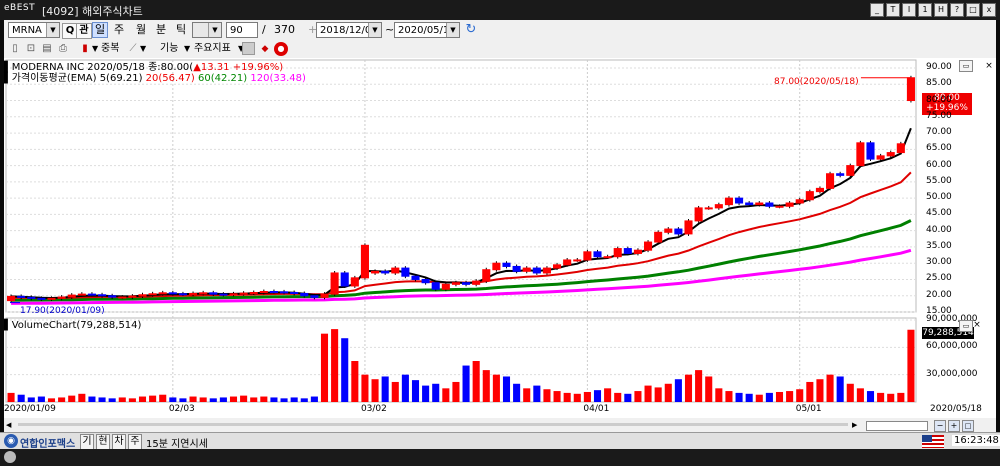 This screenshot has width=1000, height=466. What do you see at coordinates (87, 442) in the screenshot?
I see `status-btn-1: 기` at bounding box center [87, 442].